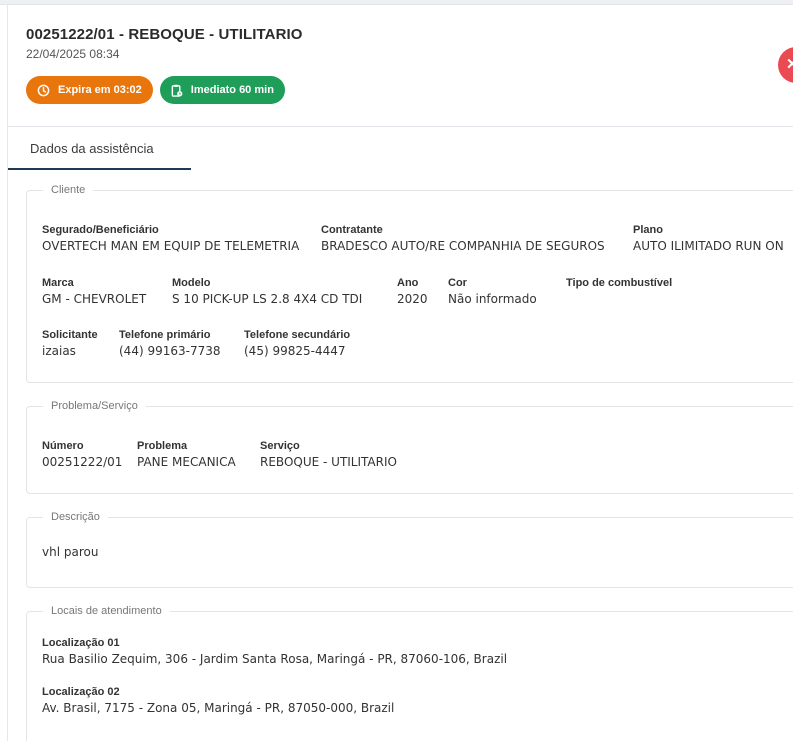 This screenshot has width=793, height=741. I want to click on numero-value: 00251222/01, so click(82, 462).